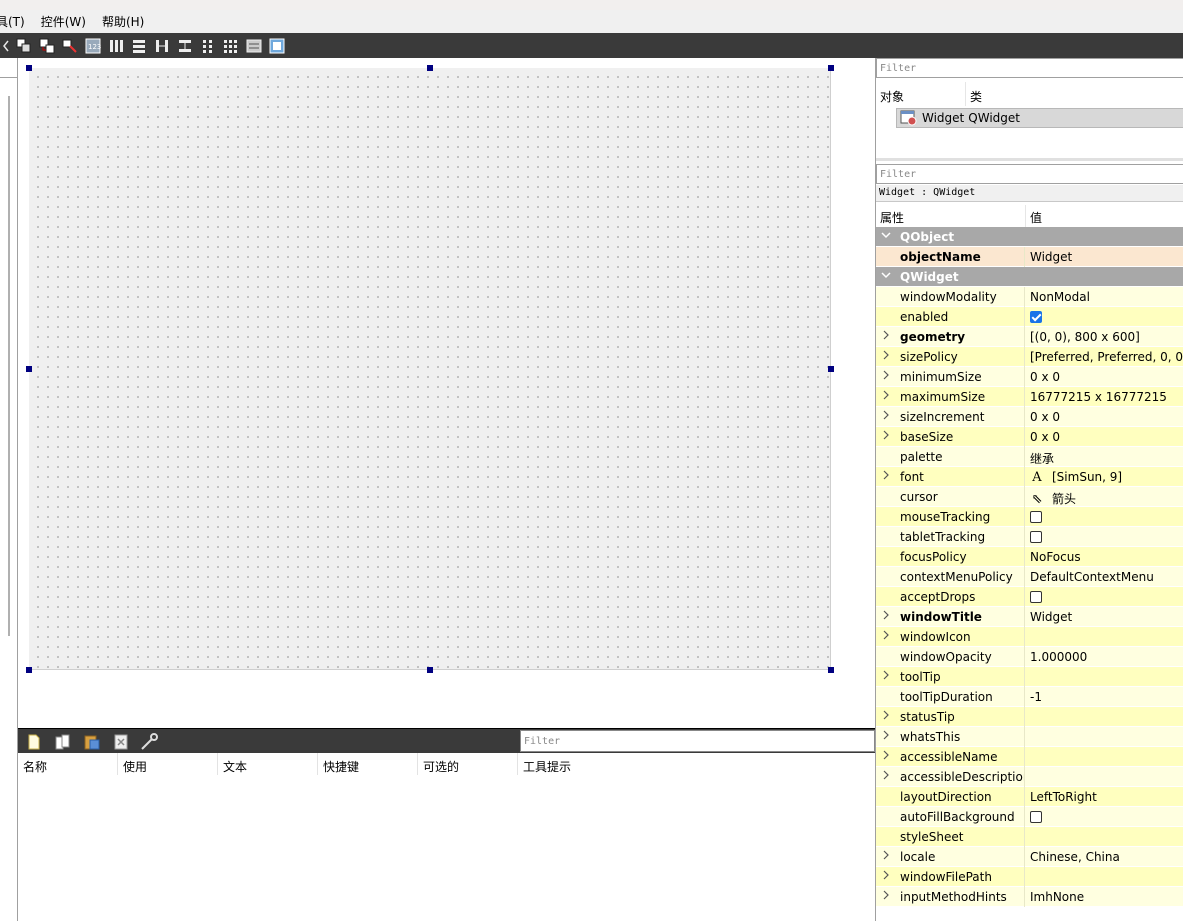 The width and height of the screenshot is (1183, 921). Describe the element at coordinates (207, 46) in the screenshot. I see `layout-form-icon` at that location.